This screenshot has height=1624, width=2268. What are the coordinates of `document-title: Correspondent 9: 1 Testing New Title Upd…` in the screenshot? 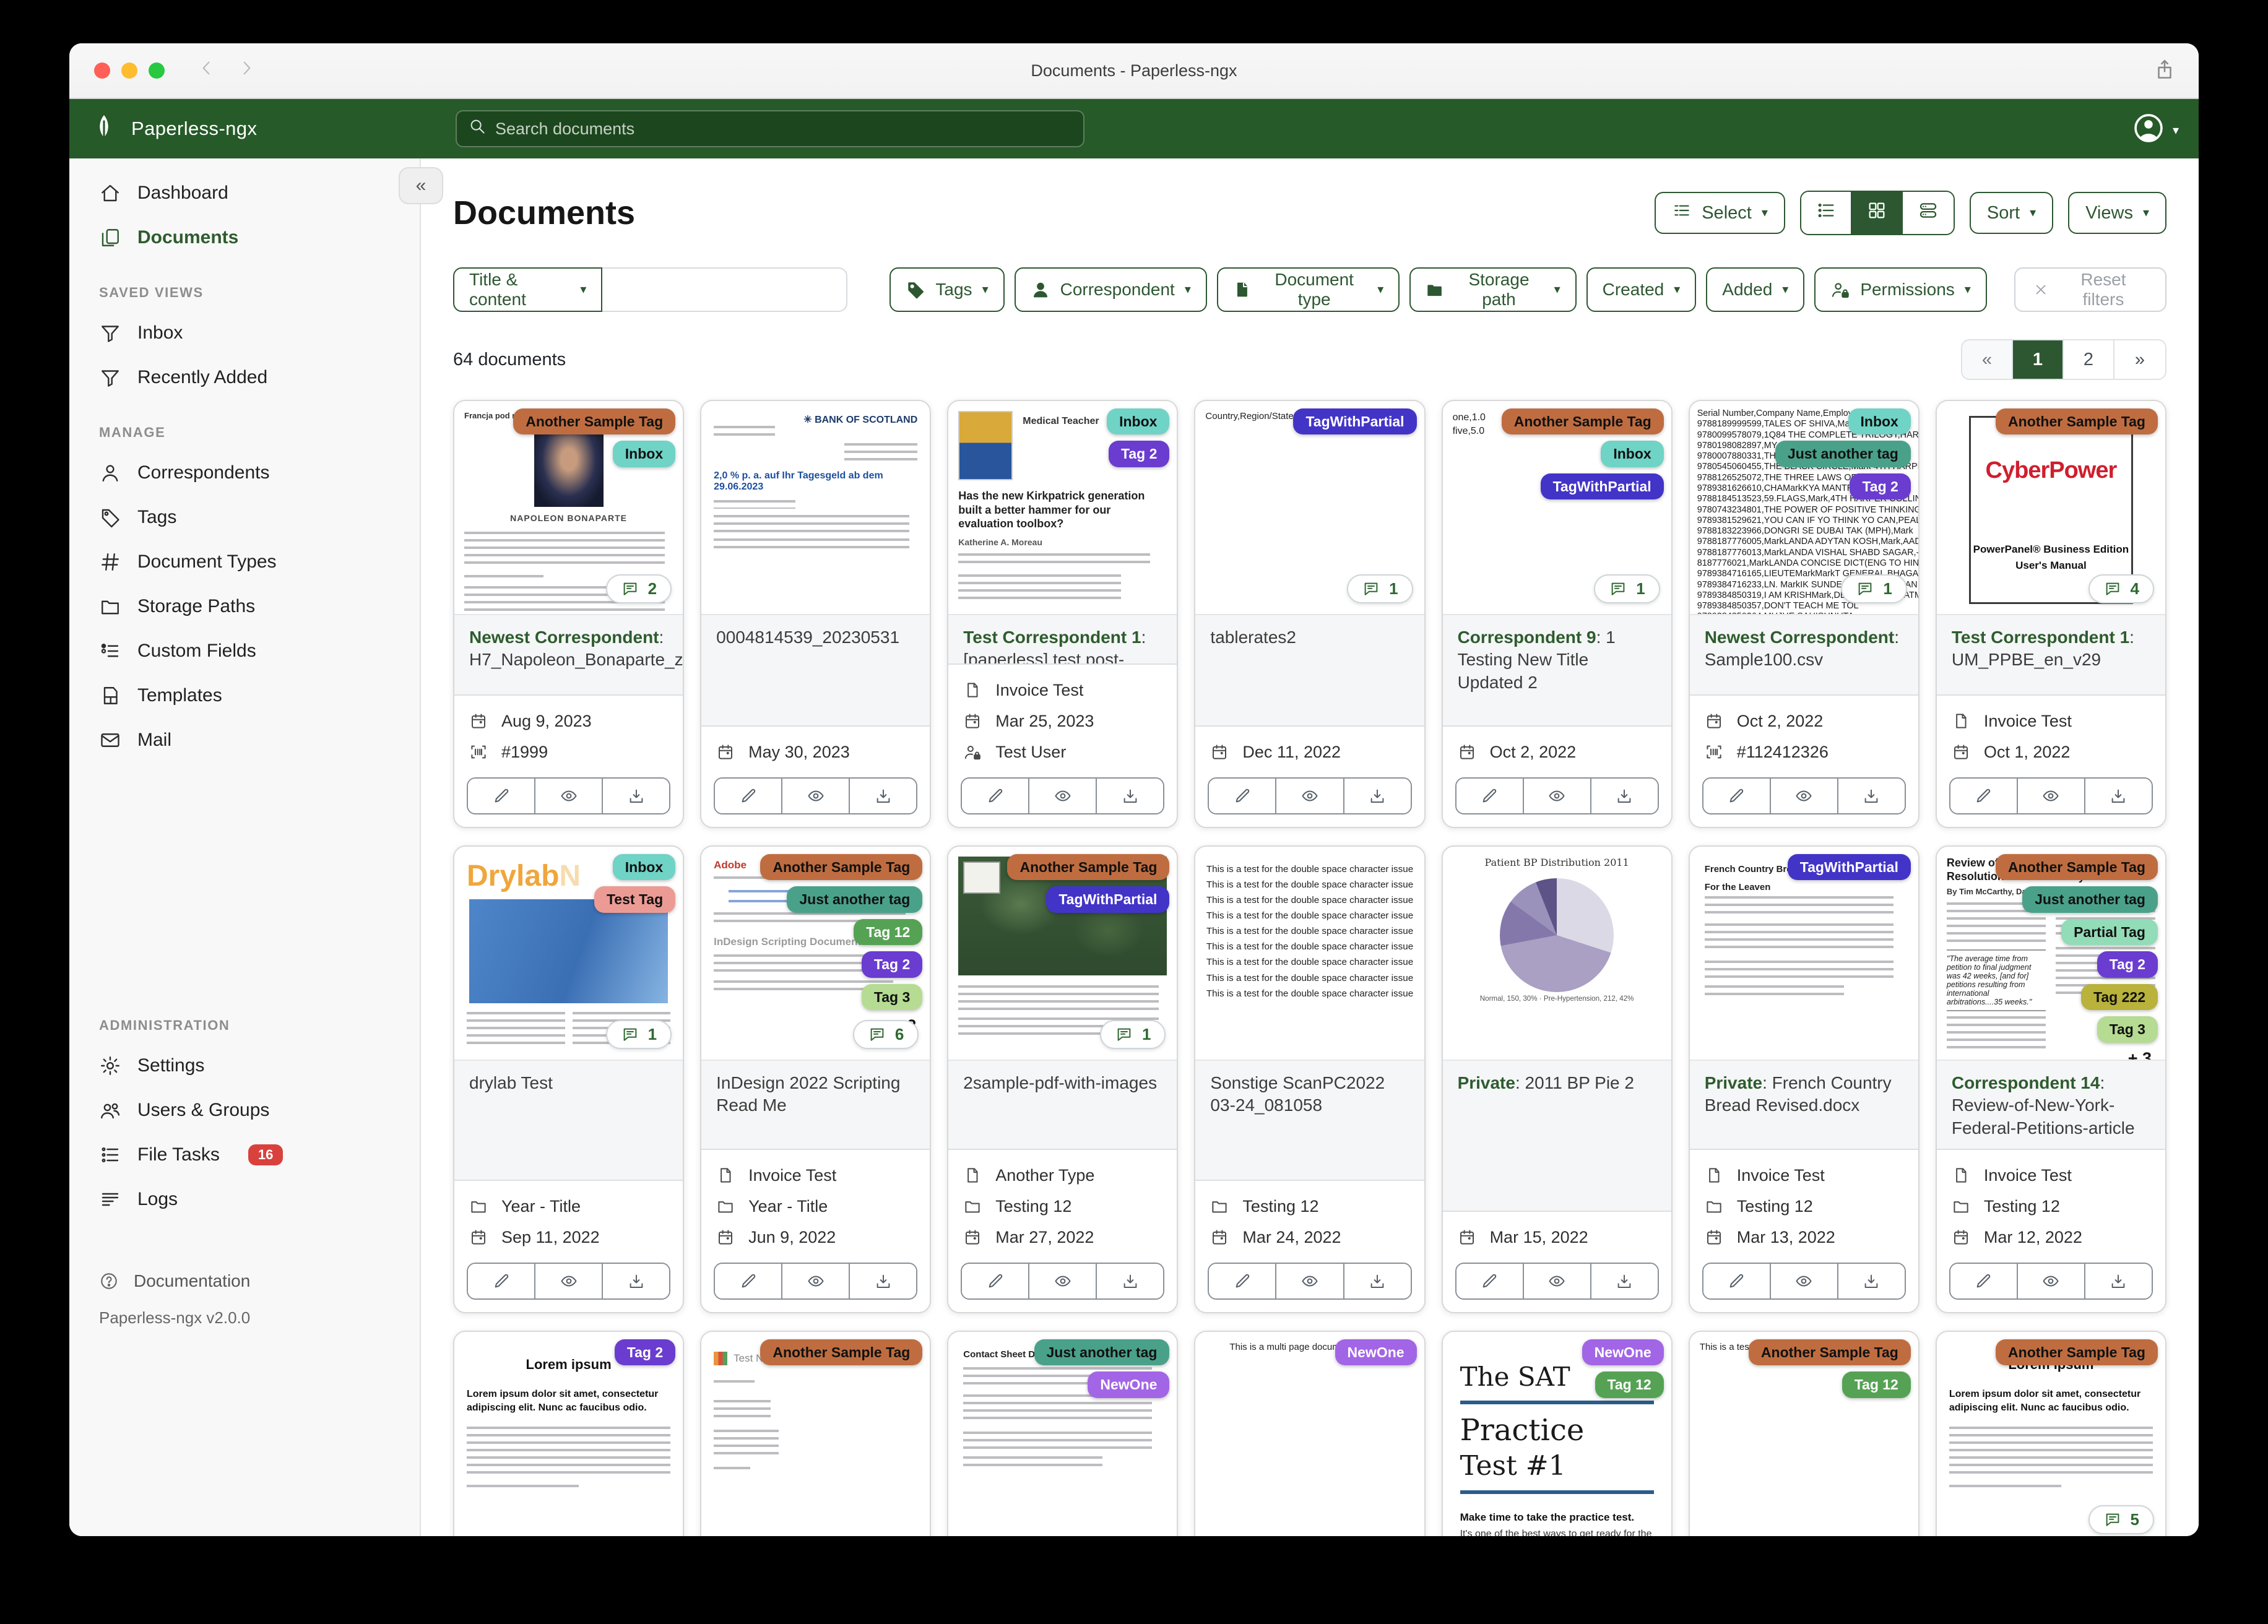 It's located at (1556, 670).